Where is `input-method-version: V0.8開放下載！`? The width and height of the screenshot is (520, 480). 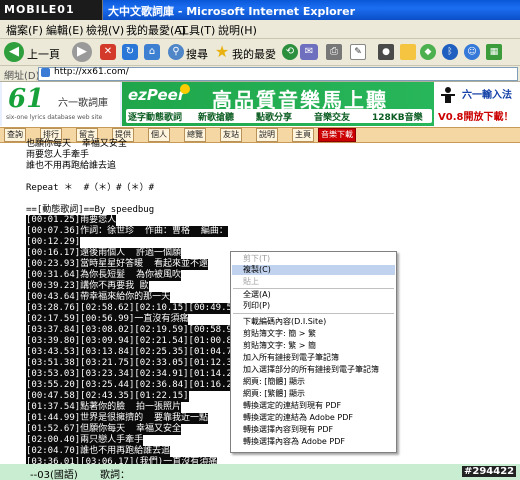
input-method-version: V0.8開放下載！ is located at coordinates (476, 117).